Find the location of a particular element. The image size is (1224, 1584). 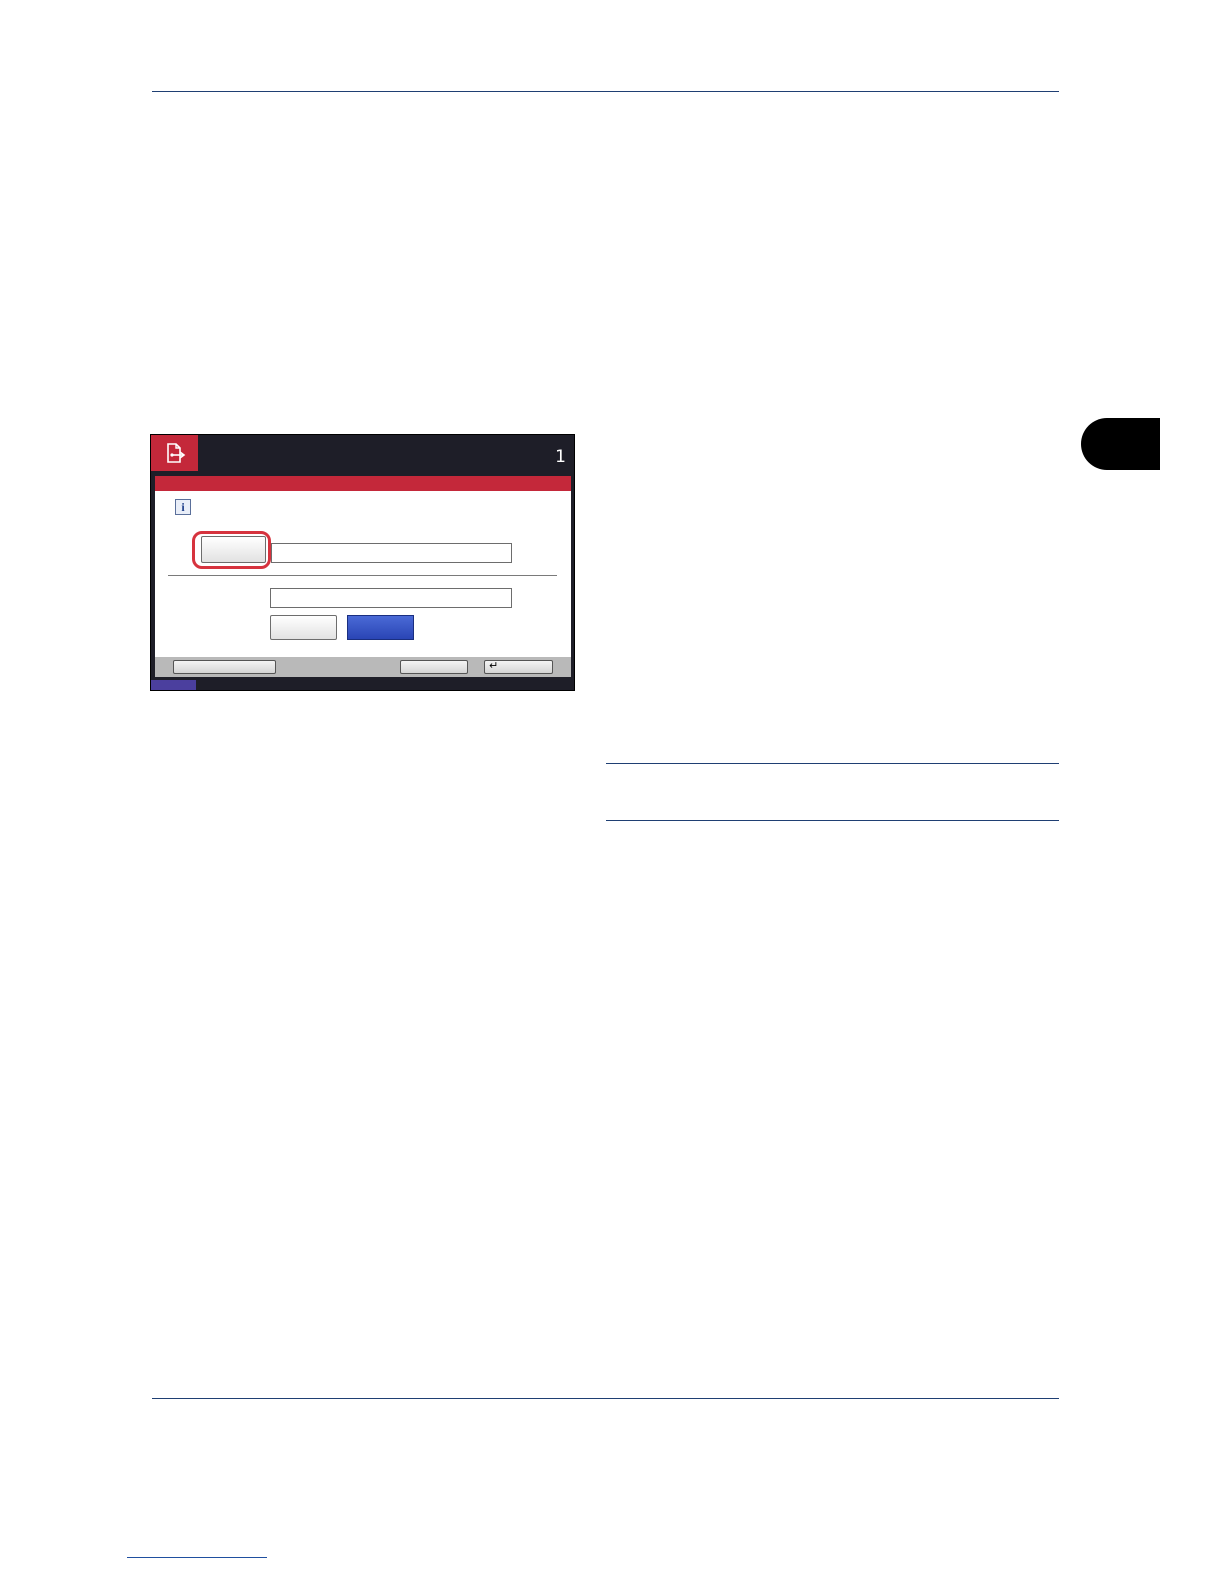

footer-link-underline is located at coordinates (197, 1557).